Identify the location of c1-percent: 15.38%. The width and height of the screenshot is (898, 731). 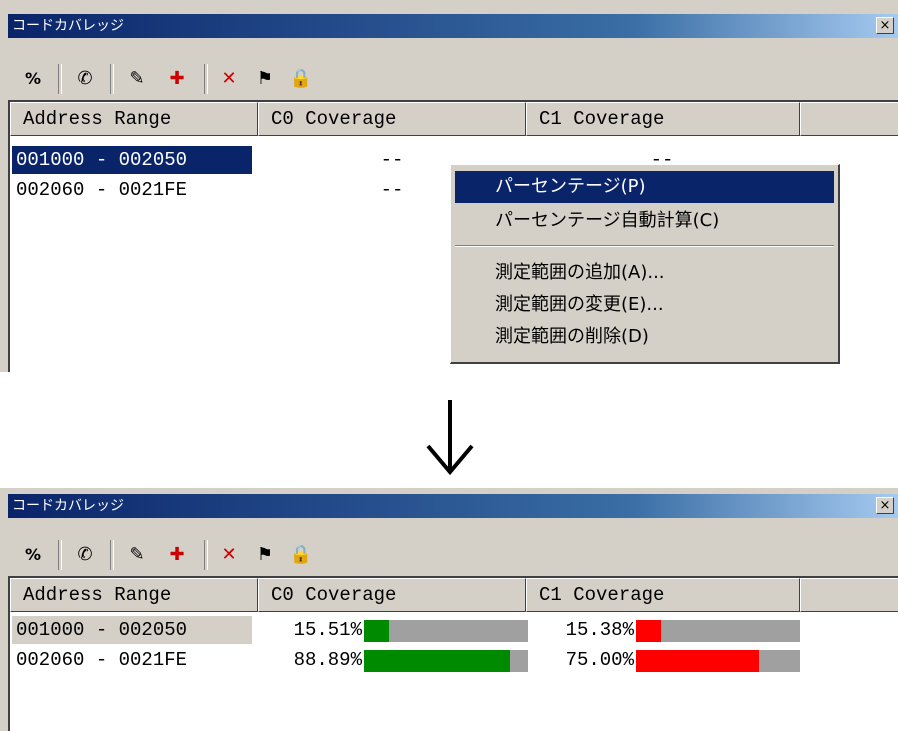
(599, 630).